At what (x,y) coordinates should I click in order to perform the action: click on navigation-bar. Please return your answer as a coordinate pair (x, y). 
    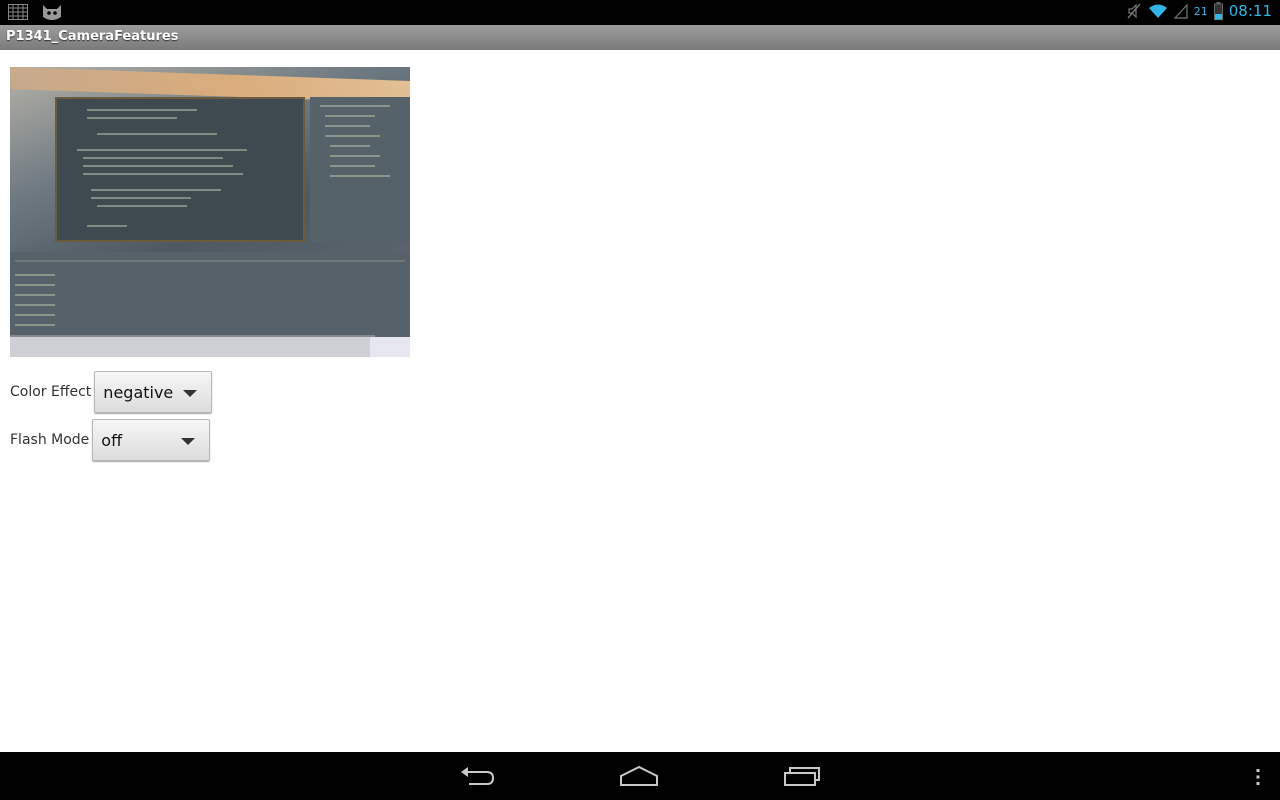
    Looking at the image, I should click on (640, 776).